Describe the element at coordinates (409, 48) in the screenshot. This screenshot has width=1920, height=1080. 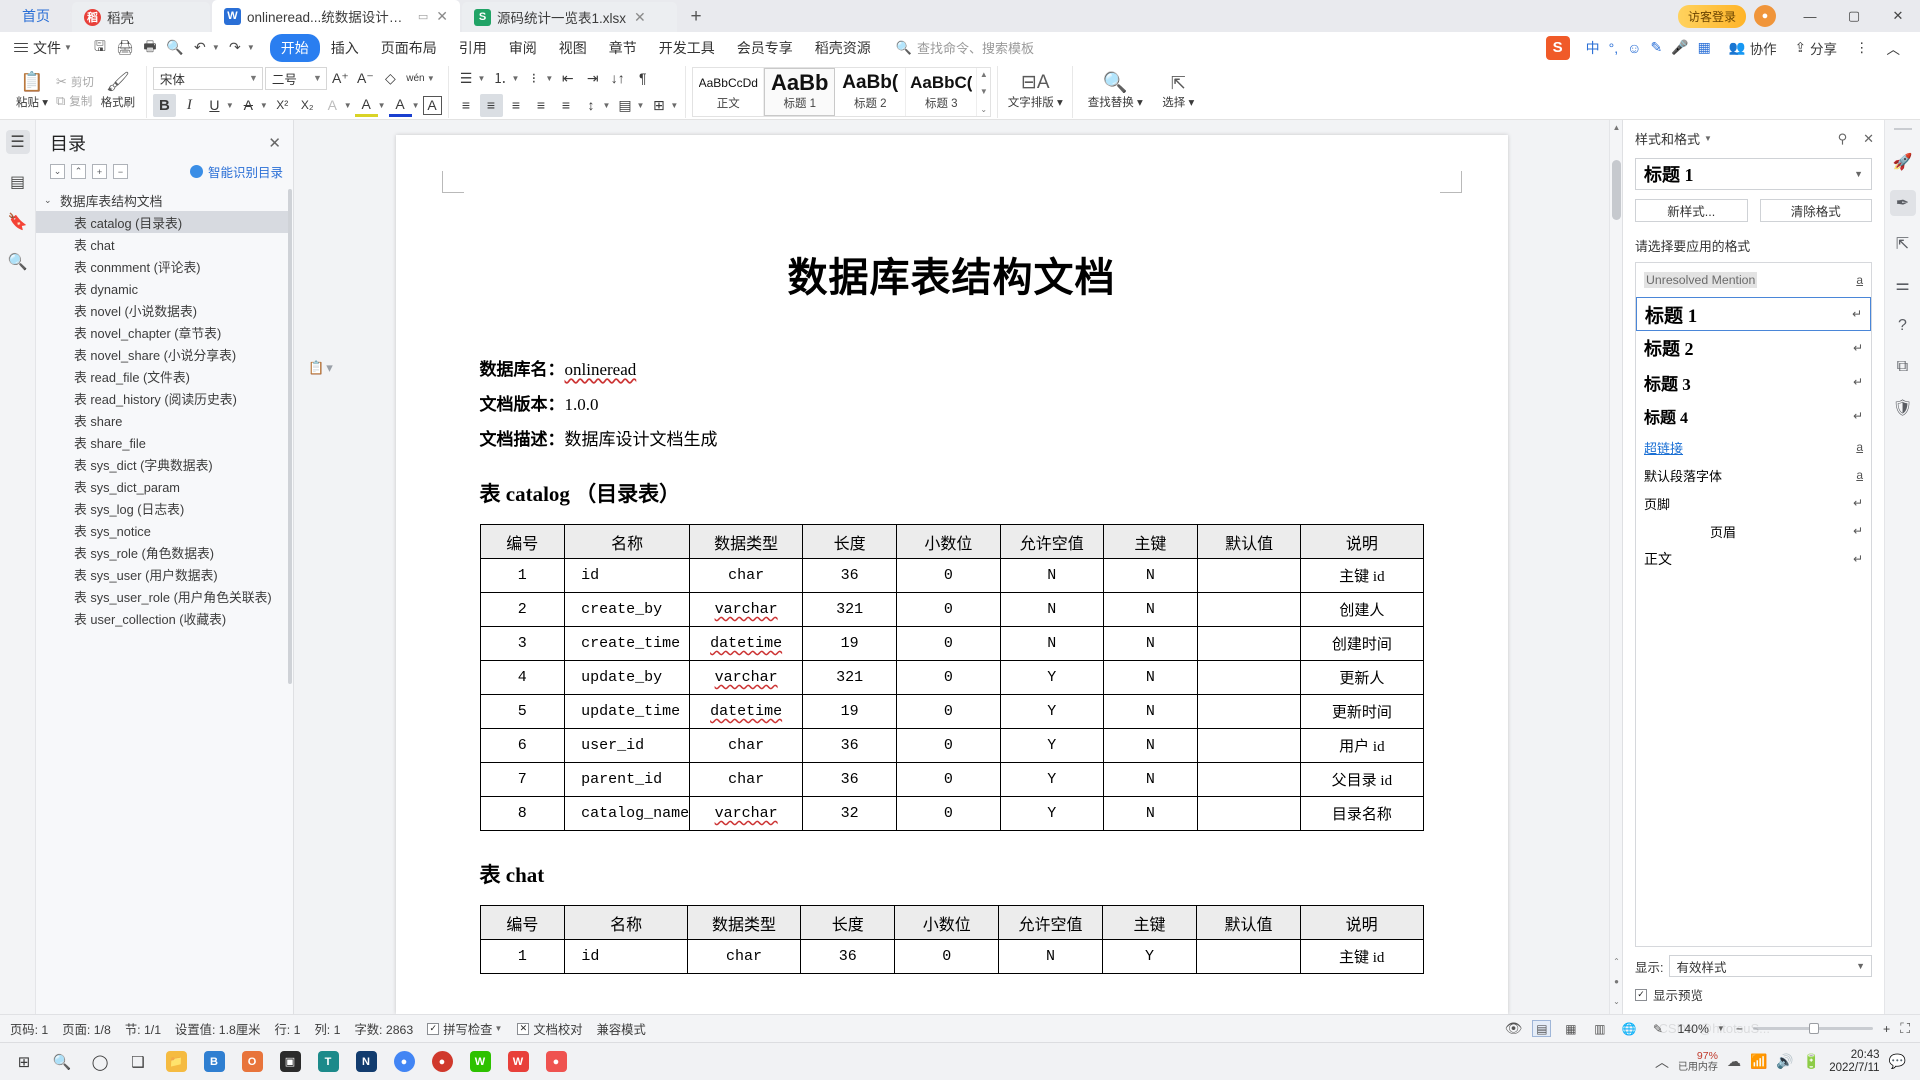
I see `tab-page-layout: 页面布局` at that location.